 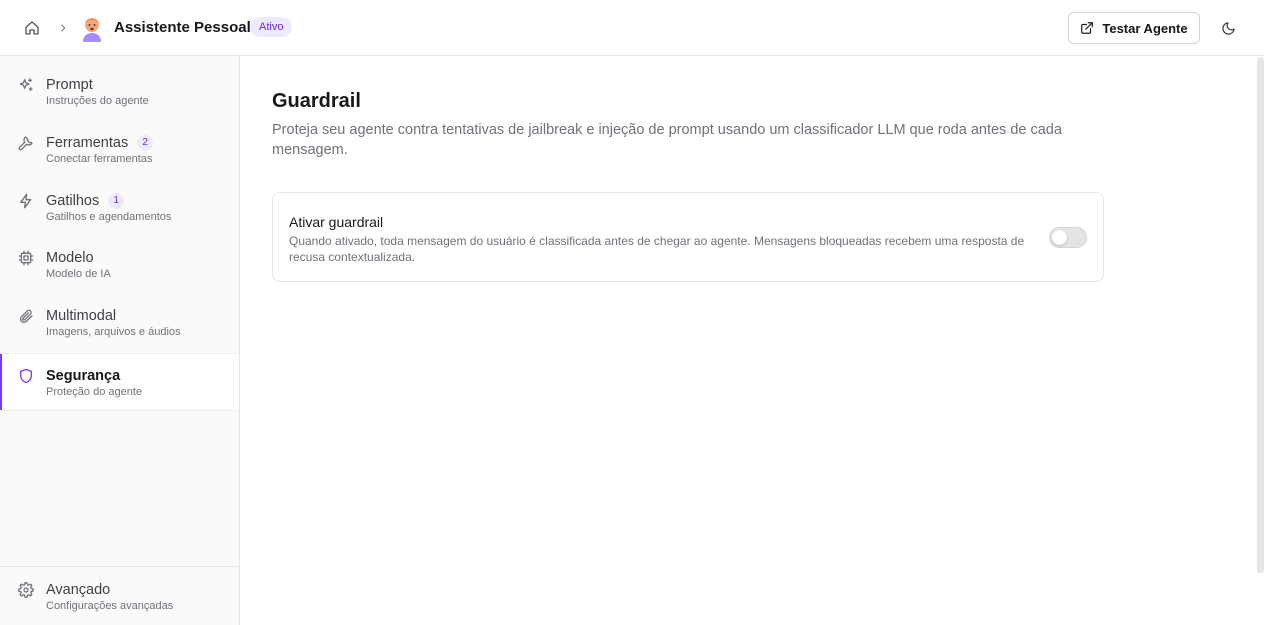 I want to click on sidebar-item-subtitle: Instruções do agente, so click(x=97, y=101).